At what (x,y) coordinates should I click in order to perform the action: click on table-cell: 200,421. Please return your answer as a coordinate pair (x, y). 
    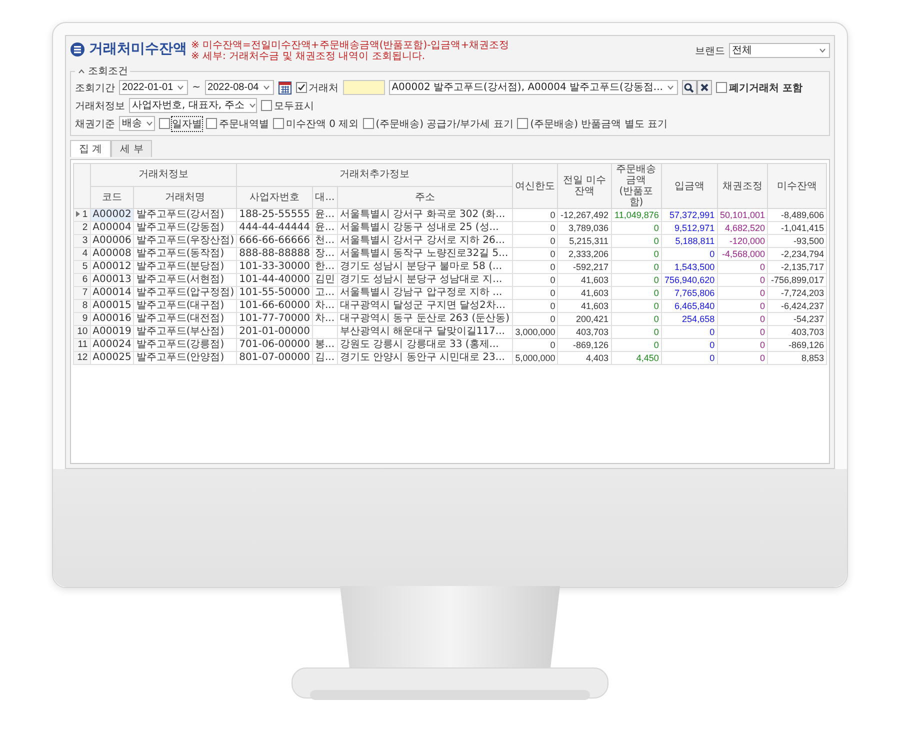
    Looking at the image, I should click on (585, 319).